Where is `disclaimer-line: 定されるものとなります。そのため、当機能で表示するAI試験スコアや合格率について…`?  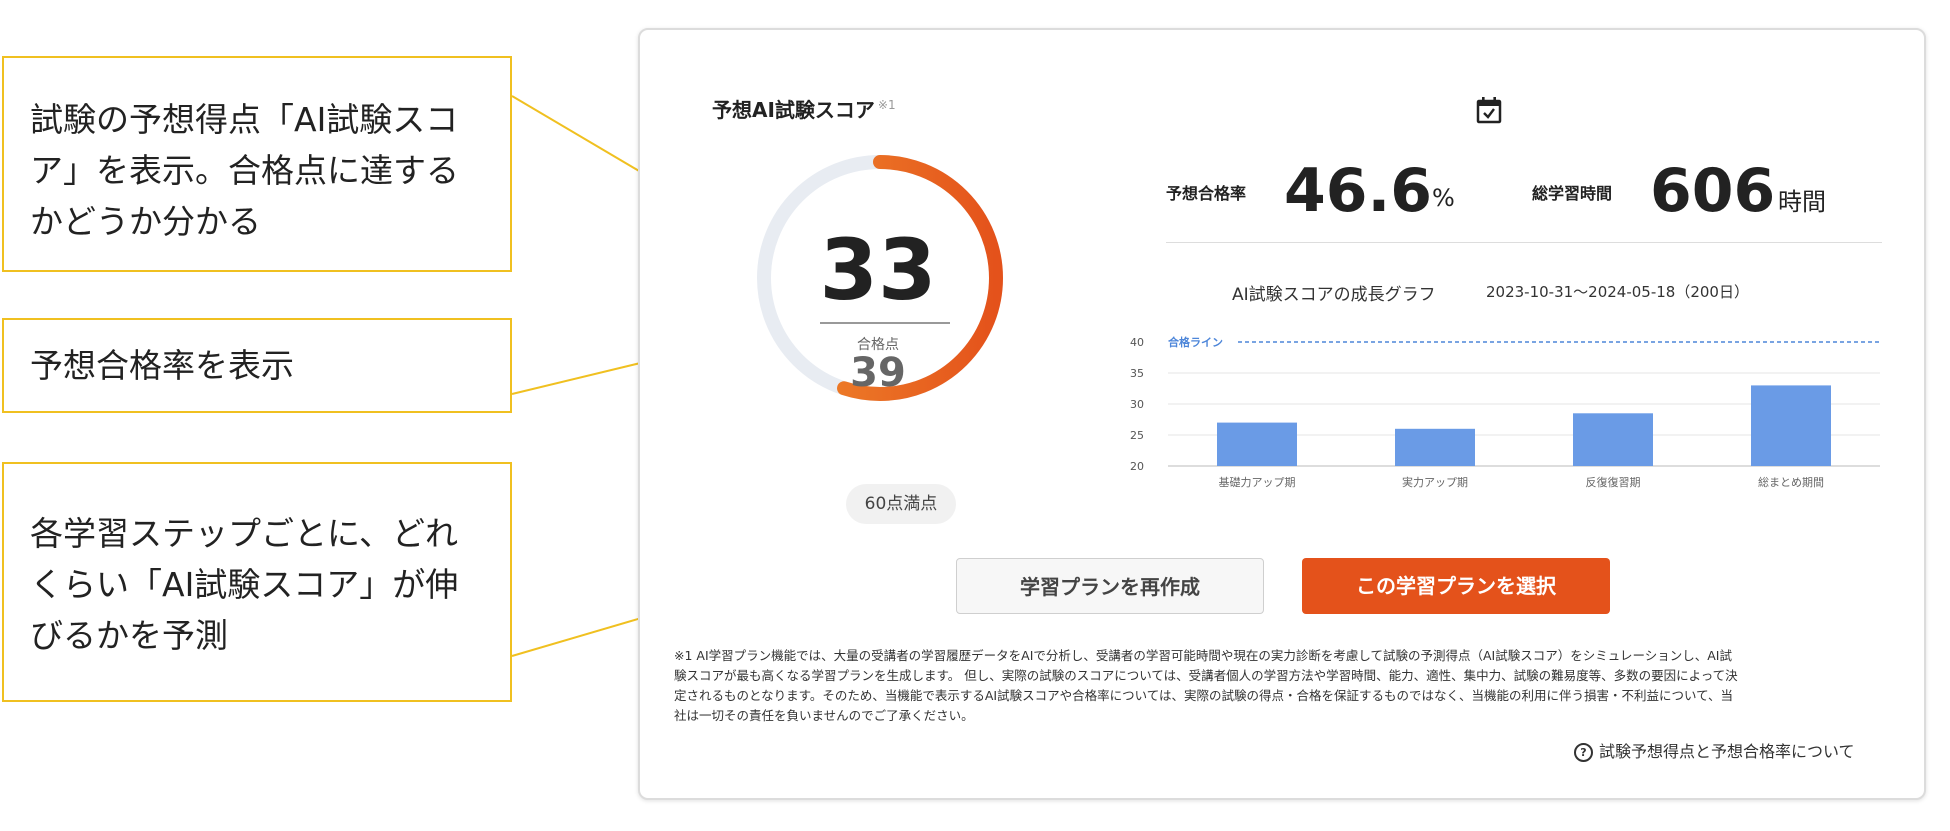 disclaimer-line: 定されるものとなります。そのため、当機能で表示するAI試験スコアや合格率について… is located at coordinates (1203, 695).